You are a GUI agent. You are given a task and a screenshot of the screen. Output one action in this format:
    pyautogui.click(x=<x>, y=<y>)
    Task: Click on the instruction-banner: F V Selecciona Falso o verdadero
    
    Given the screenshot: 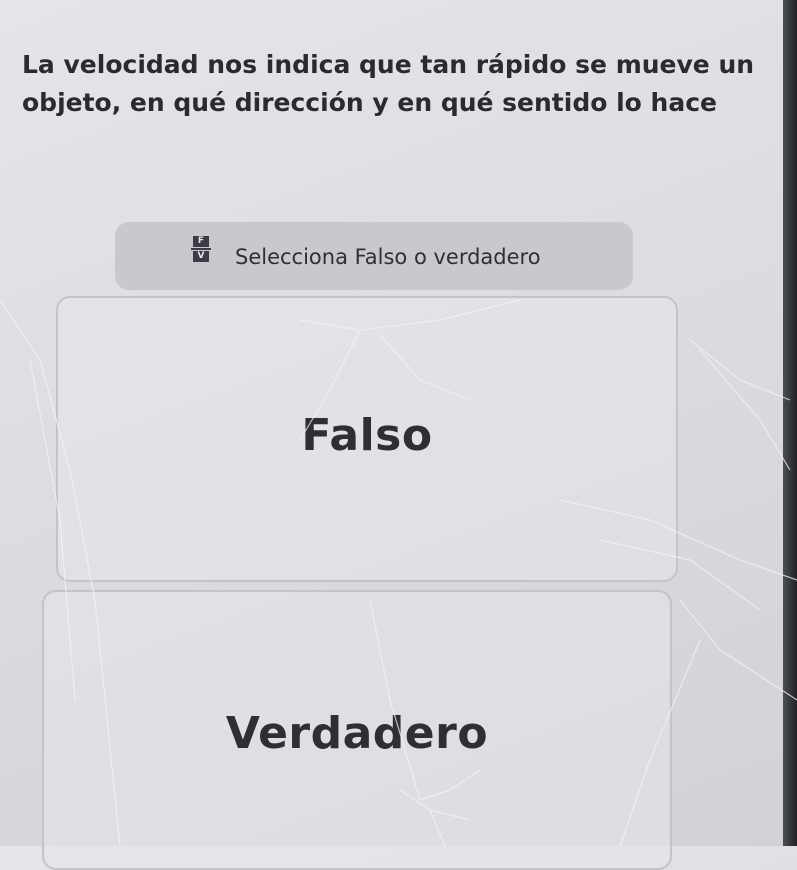 What is the action you would take?
    pyautogui.click(x=374, y=256)
    